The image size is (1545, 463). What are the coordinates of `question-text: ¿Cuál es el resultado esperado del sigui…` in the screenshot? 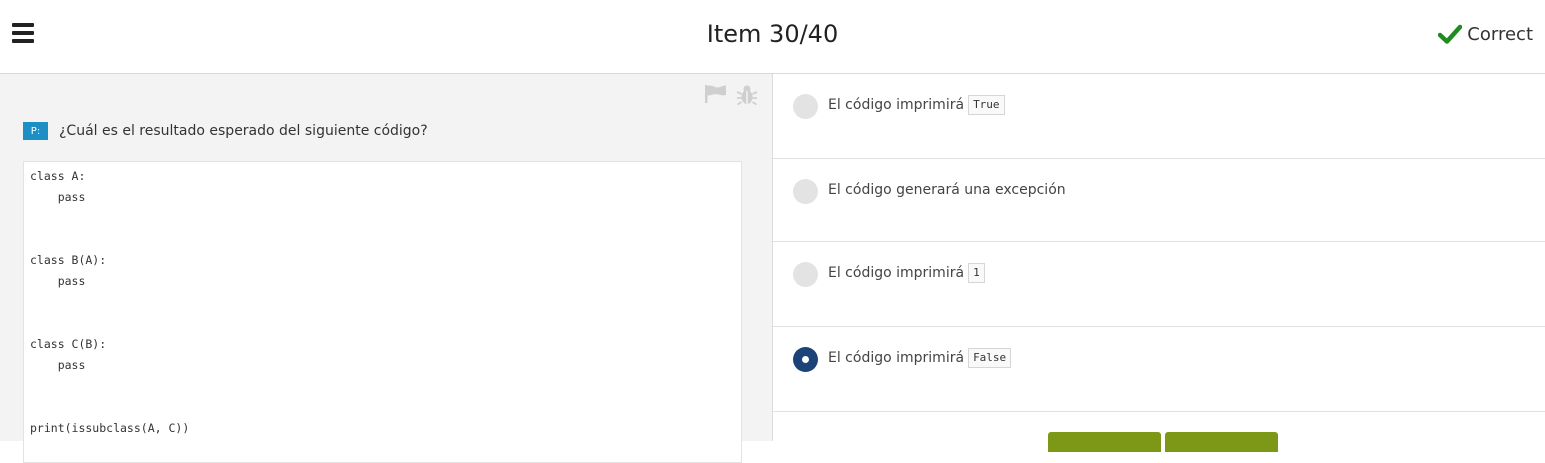 It's located at (243, 131).